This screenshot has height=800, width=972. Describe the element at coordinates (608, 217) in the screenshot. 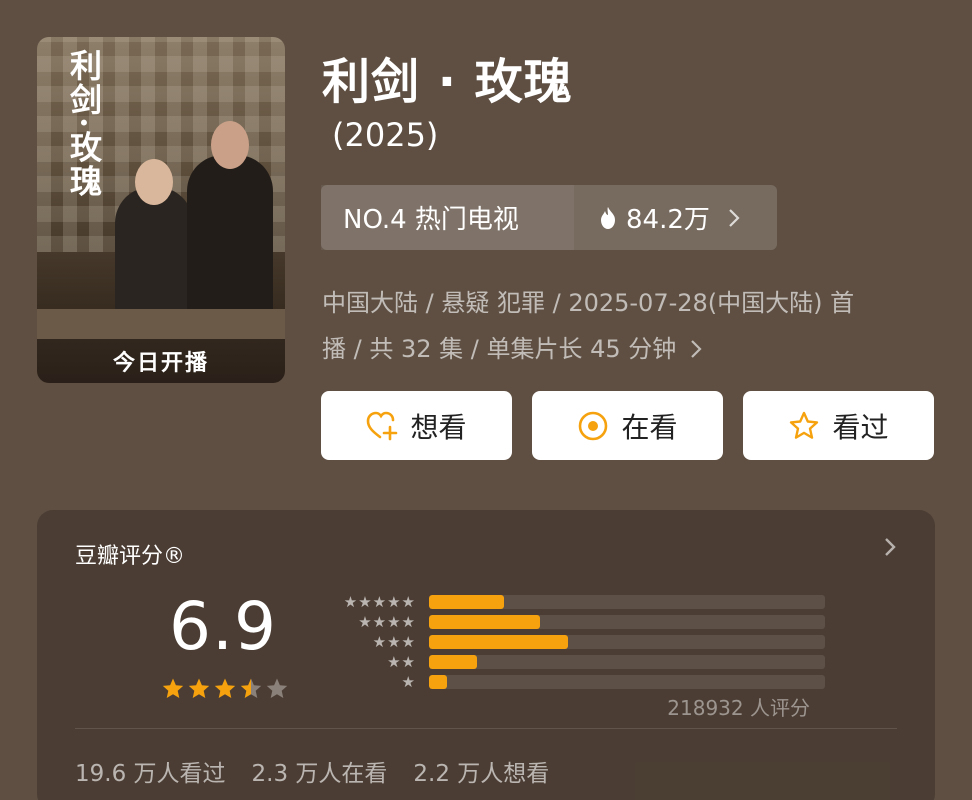

I see `flame-icon` at that location.